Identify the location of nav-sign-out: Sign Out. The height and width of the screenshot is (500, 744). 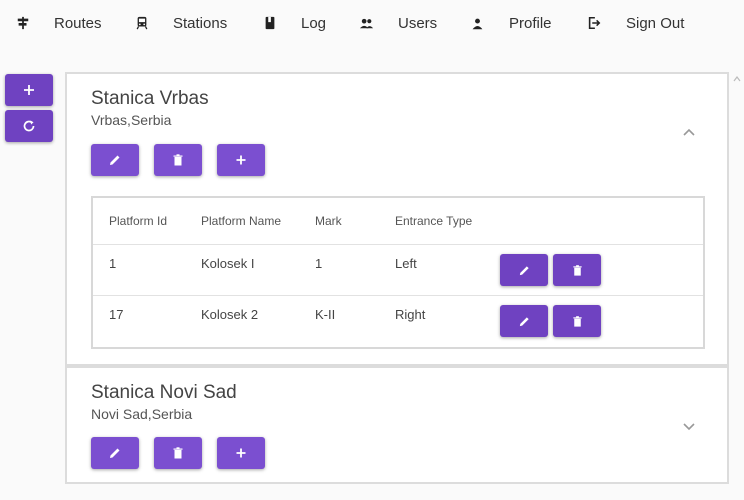
(635, 23).